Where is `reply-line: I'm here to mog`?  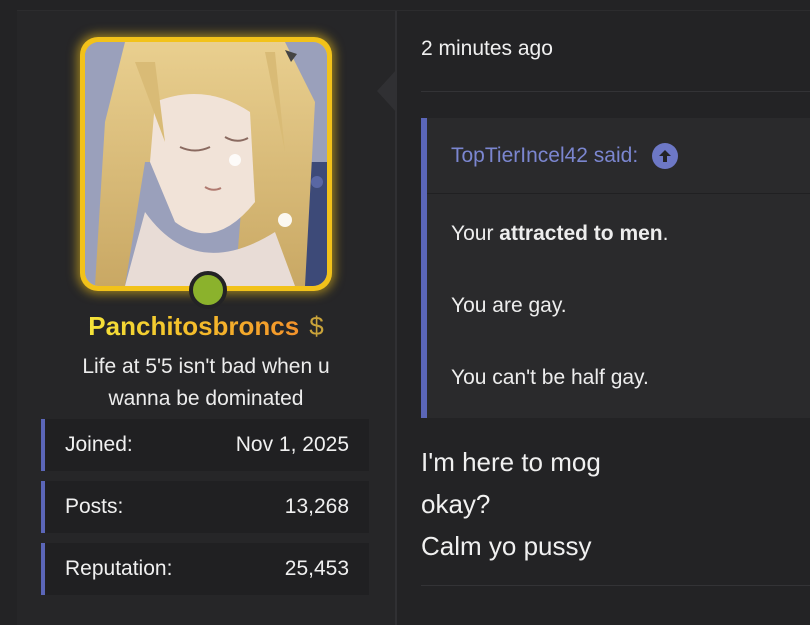 reply-line: I'm here to mog is located at coordinates (511, 462).